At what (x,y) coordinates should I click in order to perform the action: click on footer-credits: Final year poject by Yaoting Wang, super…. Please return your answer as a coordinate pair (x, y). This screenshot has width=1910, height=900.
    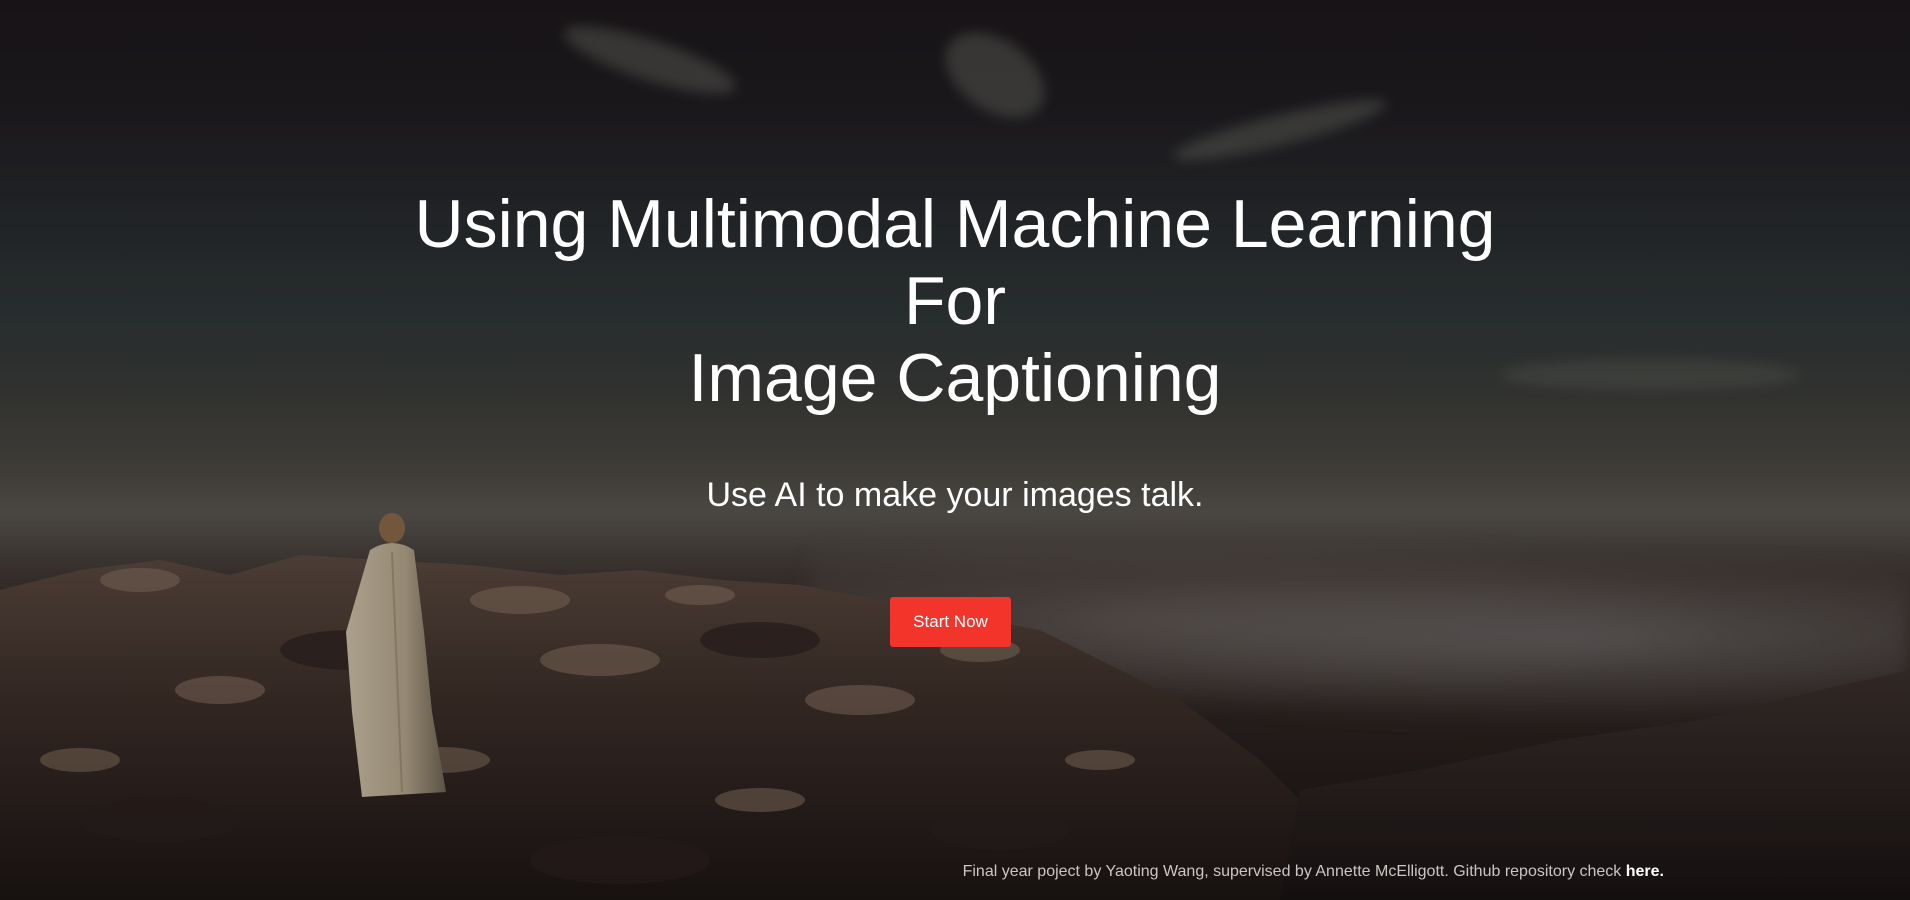
    Looking at the image, I should click on (1313, 872).